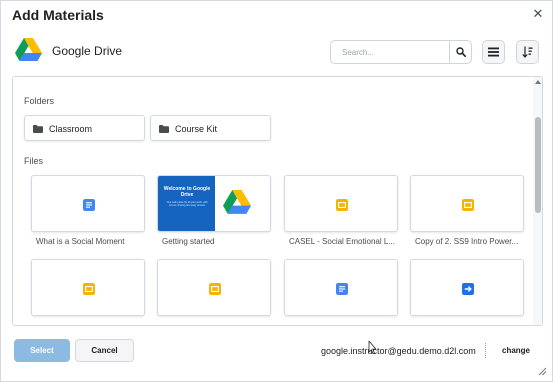 The image size is (553, 382). What do you see at coordinates (42, 350) in the screenshot?
I see `select-button: Select` at bounding box center [42, 350].